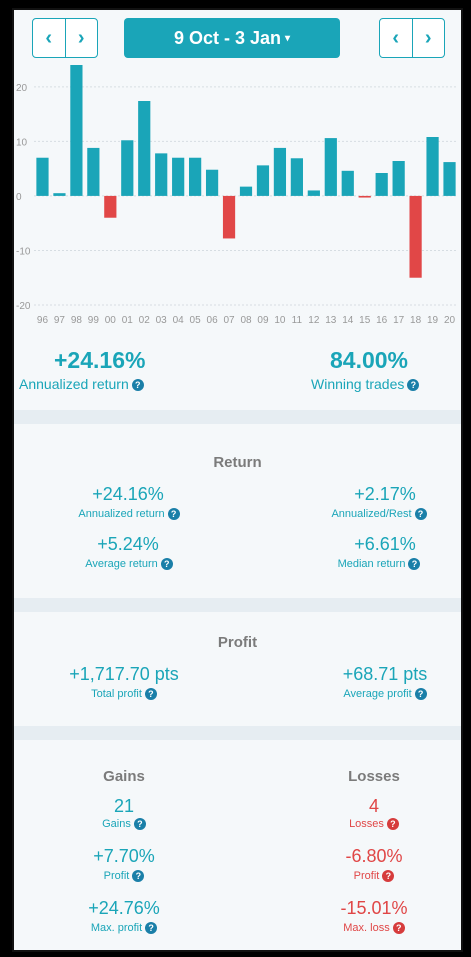 The width and height of the screenshot is (471, 957). What do you see at coordinates (124, 908) in the screenshot?
I see `max-profit-value: +24.76%` at bounding box center [124, 908].